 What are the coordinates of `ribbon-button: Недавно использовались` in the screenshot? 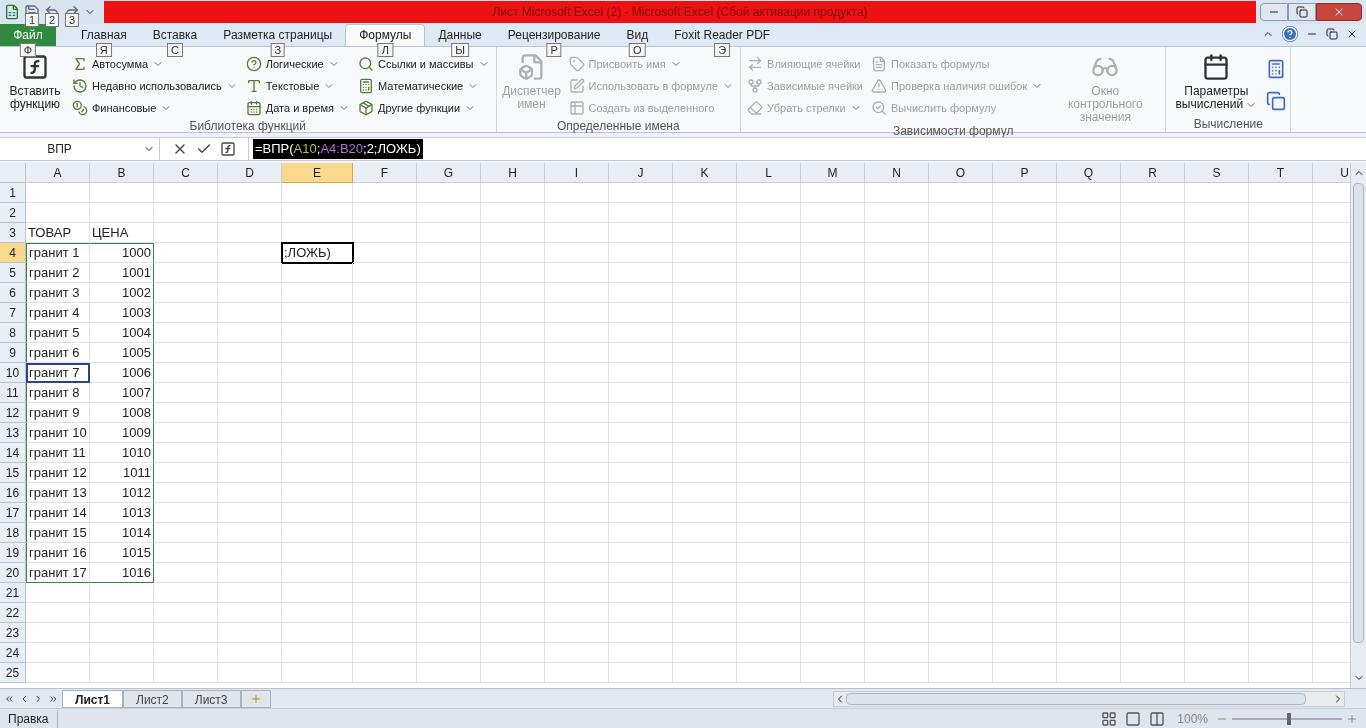 It's located at (155, 86).